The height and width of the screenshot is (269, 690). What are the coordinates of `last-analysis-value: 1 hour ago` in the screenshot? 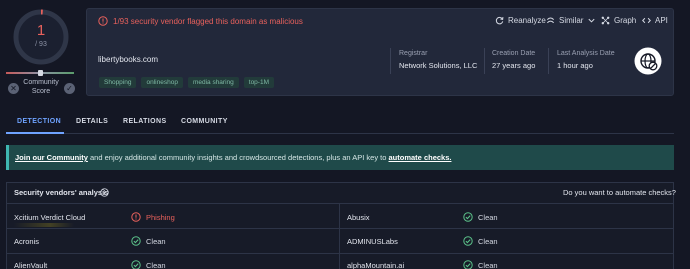 It's located at (575, 65).